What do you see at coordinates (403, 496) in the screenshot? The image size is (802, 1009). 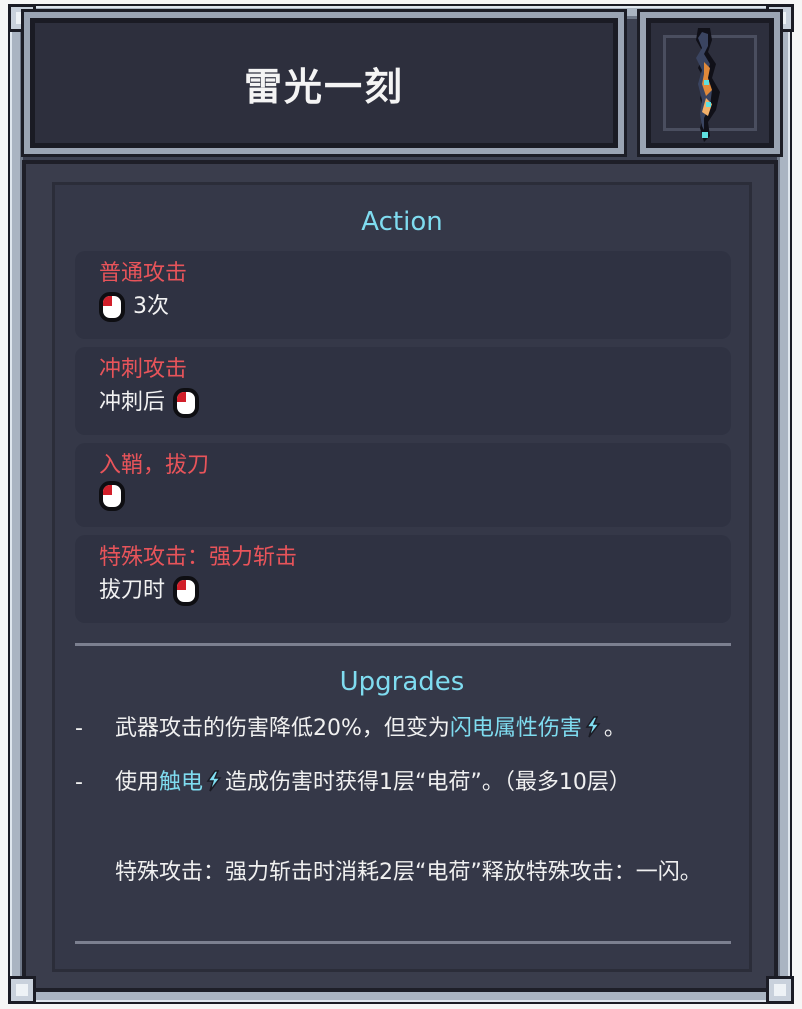 I see `action-body` at bounding box center [403, 496].